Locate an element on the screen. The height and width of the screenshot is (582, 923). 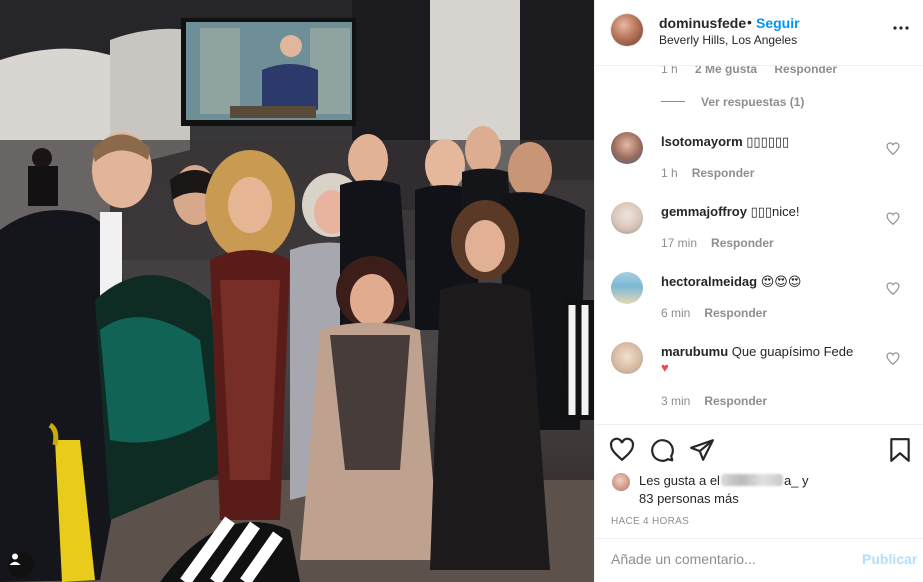
comment-text: hectoralmeidag 😍😍😍 is located at coordinates (773, 282).